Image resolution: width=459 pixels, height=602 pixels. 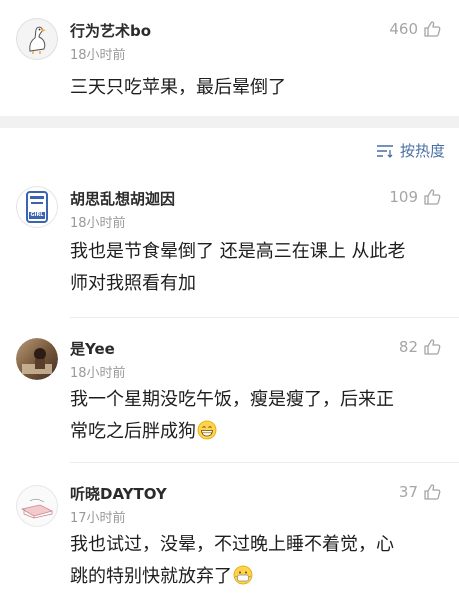 I want to click on sort-label: 按热度, so click(x=422, y=151).